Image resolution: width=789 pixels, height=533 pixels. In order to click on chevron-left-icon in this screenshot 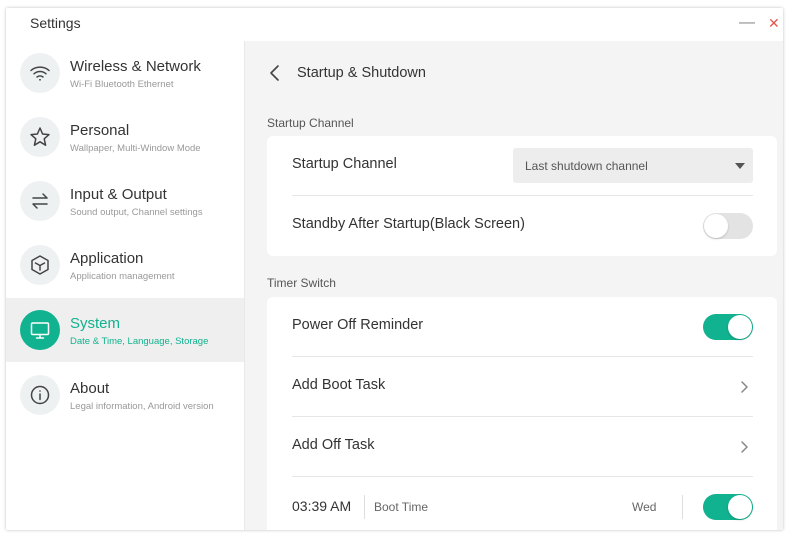, I will do `click(274, 73)`.